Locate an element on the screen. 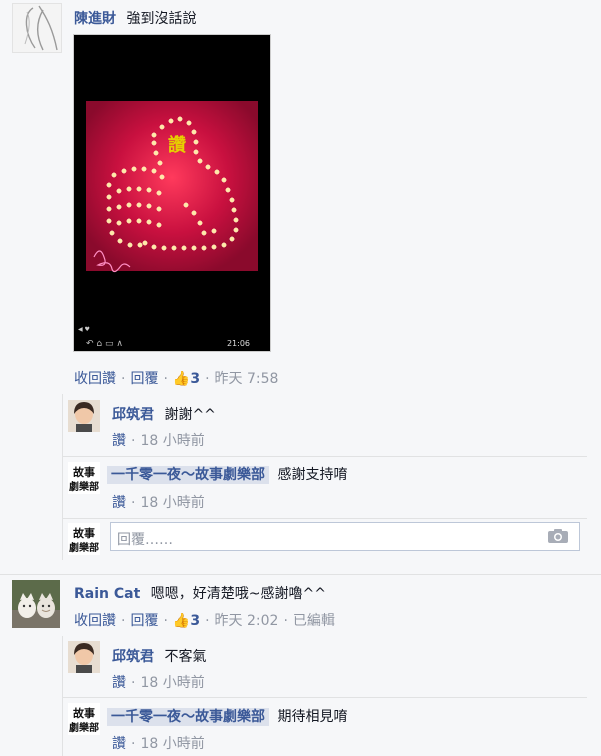 The height and width of the screenshot is (756, 601). camera-icon is located at coordinates (558, 538).